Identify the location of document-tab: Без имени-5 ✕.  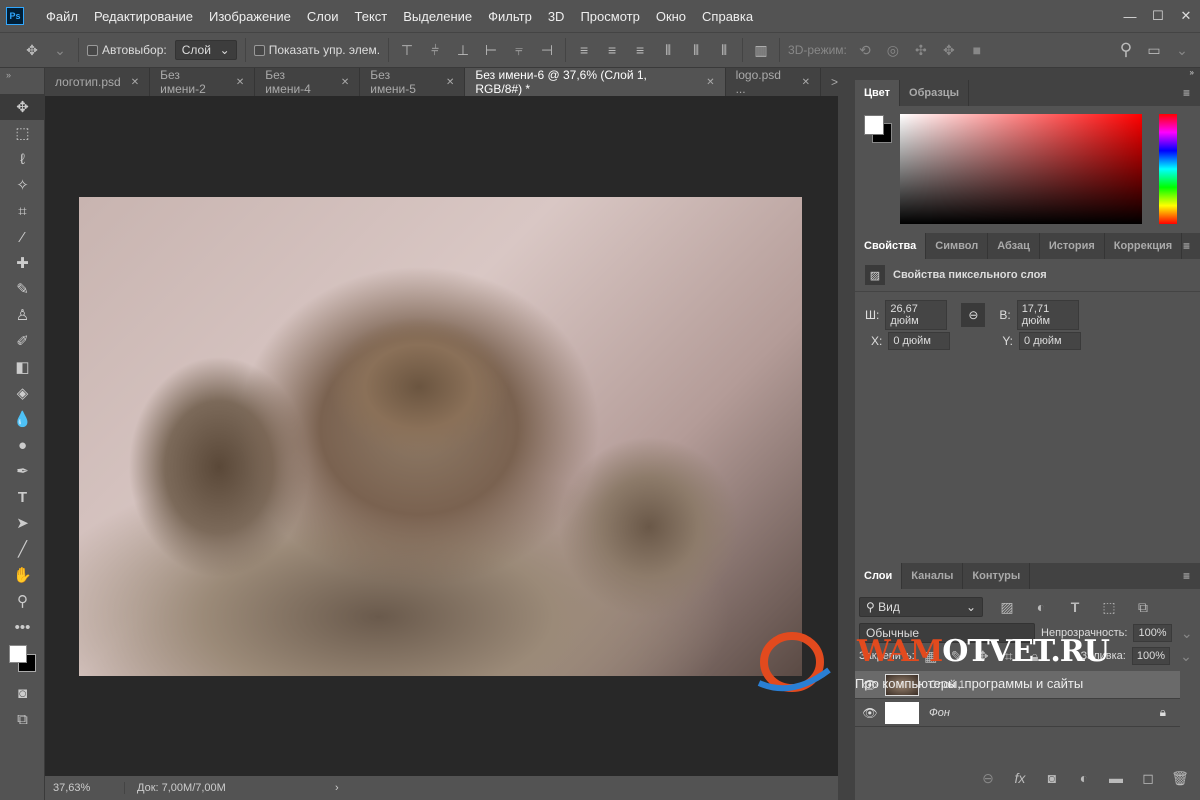
(413, 82).